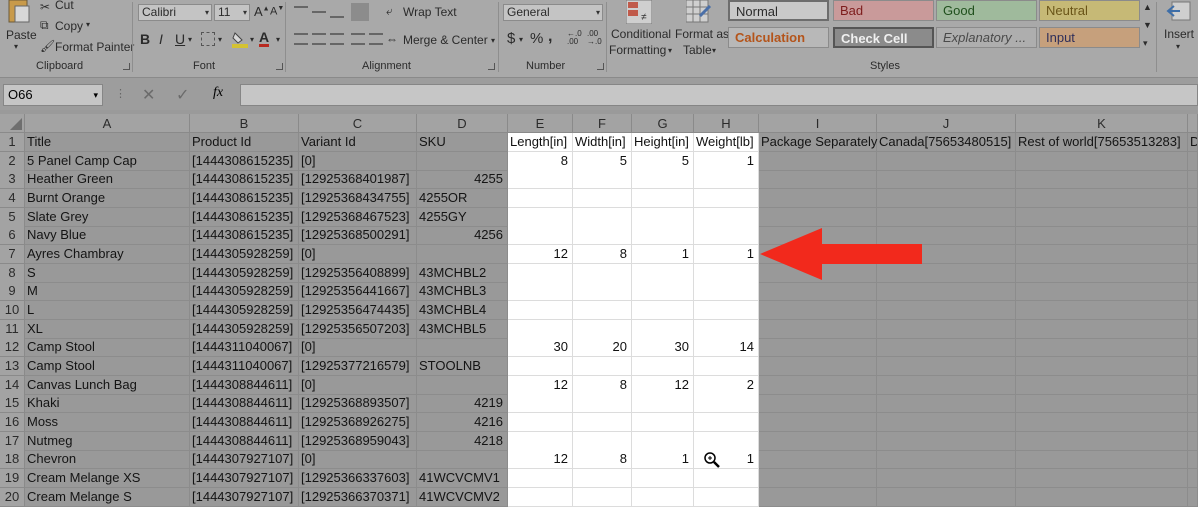  Describe the element at coordinates (602, 123) in the screenshot. I see `column-header-f: F` at that location.